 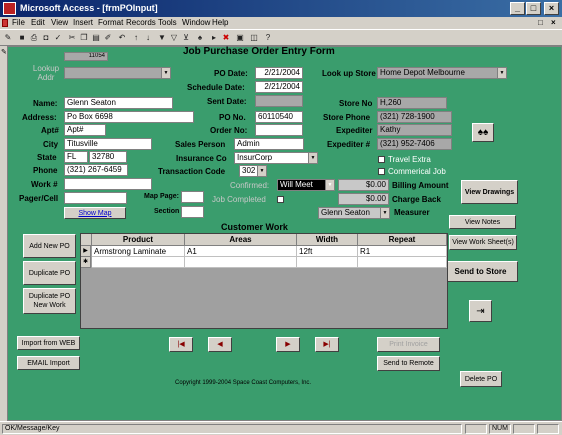 What do you see at coordinates (279, 117) in the screenshot?
I see `po-no-field: 60110540` at bounding box center [279, 117].